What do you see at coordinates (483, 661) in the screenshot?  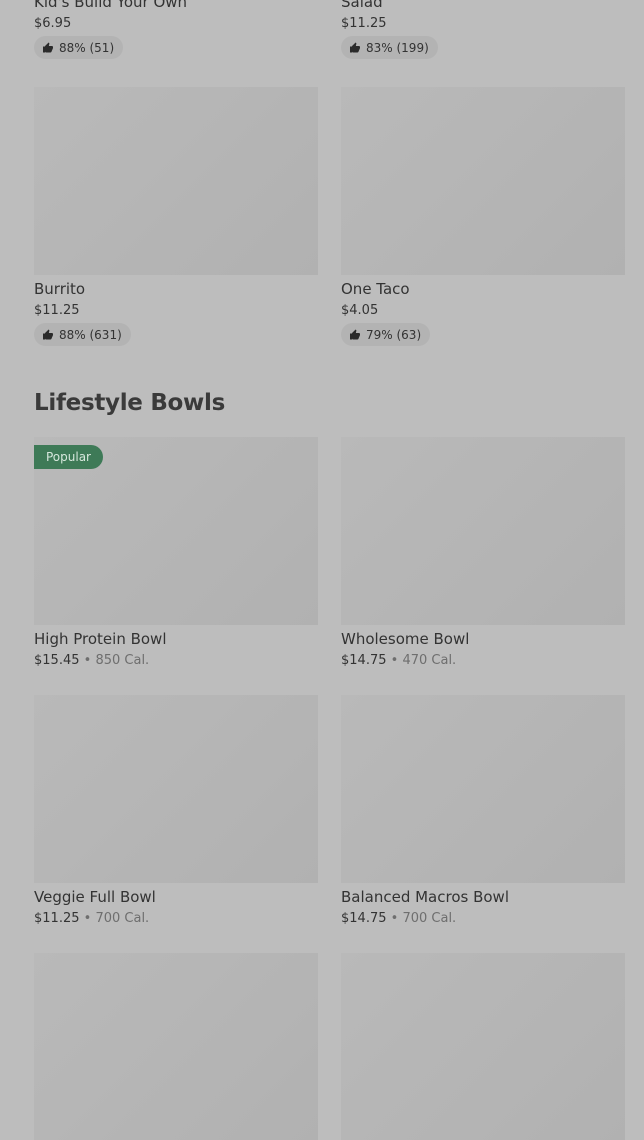 I see `item-price-calories: $14.75 • 470 Cal.` at bounding box center [483, 661].